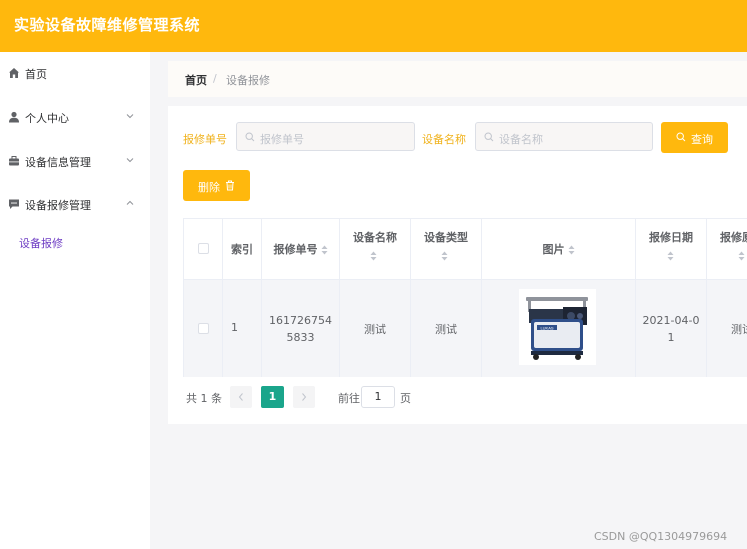 The width and height of the screenshot is (747, 549). I want to click on app-title: 实验设备故障维修管理系统, so click(107, 25).